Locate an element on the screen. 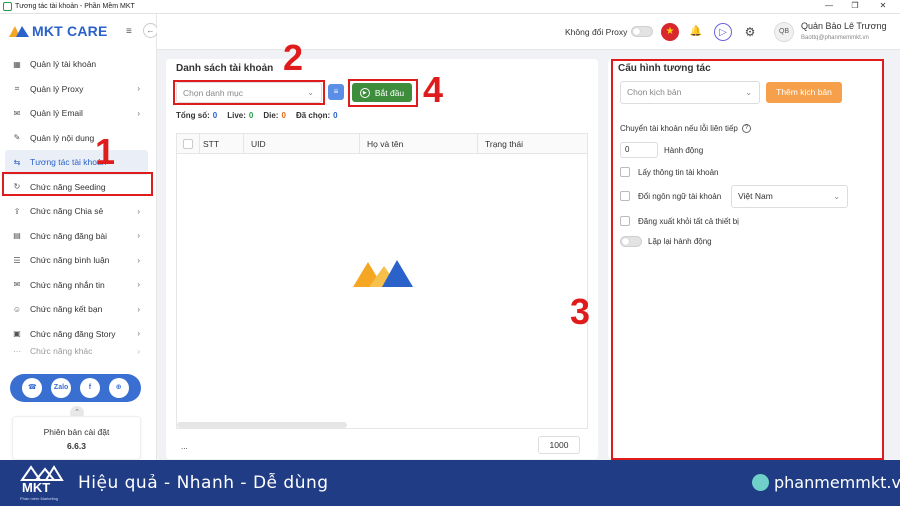 Image resolution: width=900 pixels, height=506 pixels. story-icon: ▣ is located at coordinates (17, 334).